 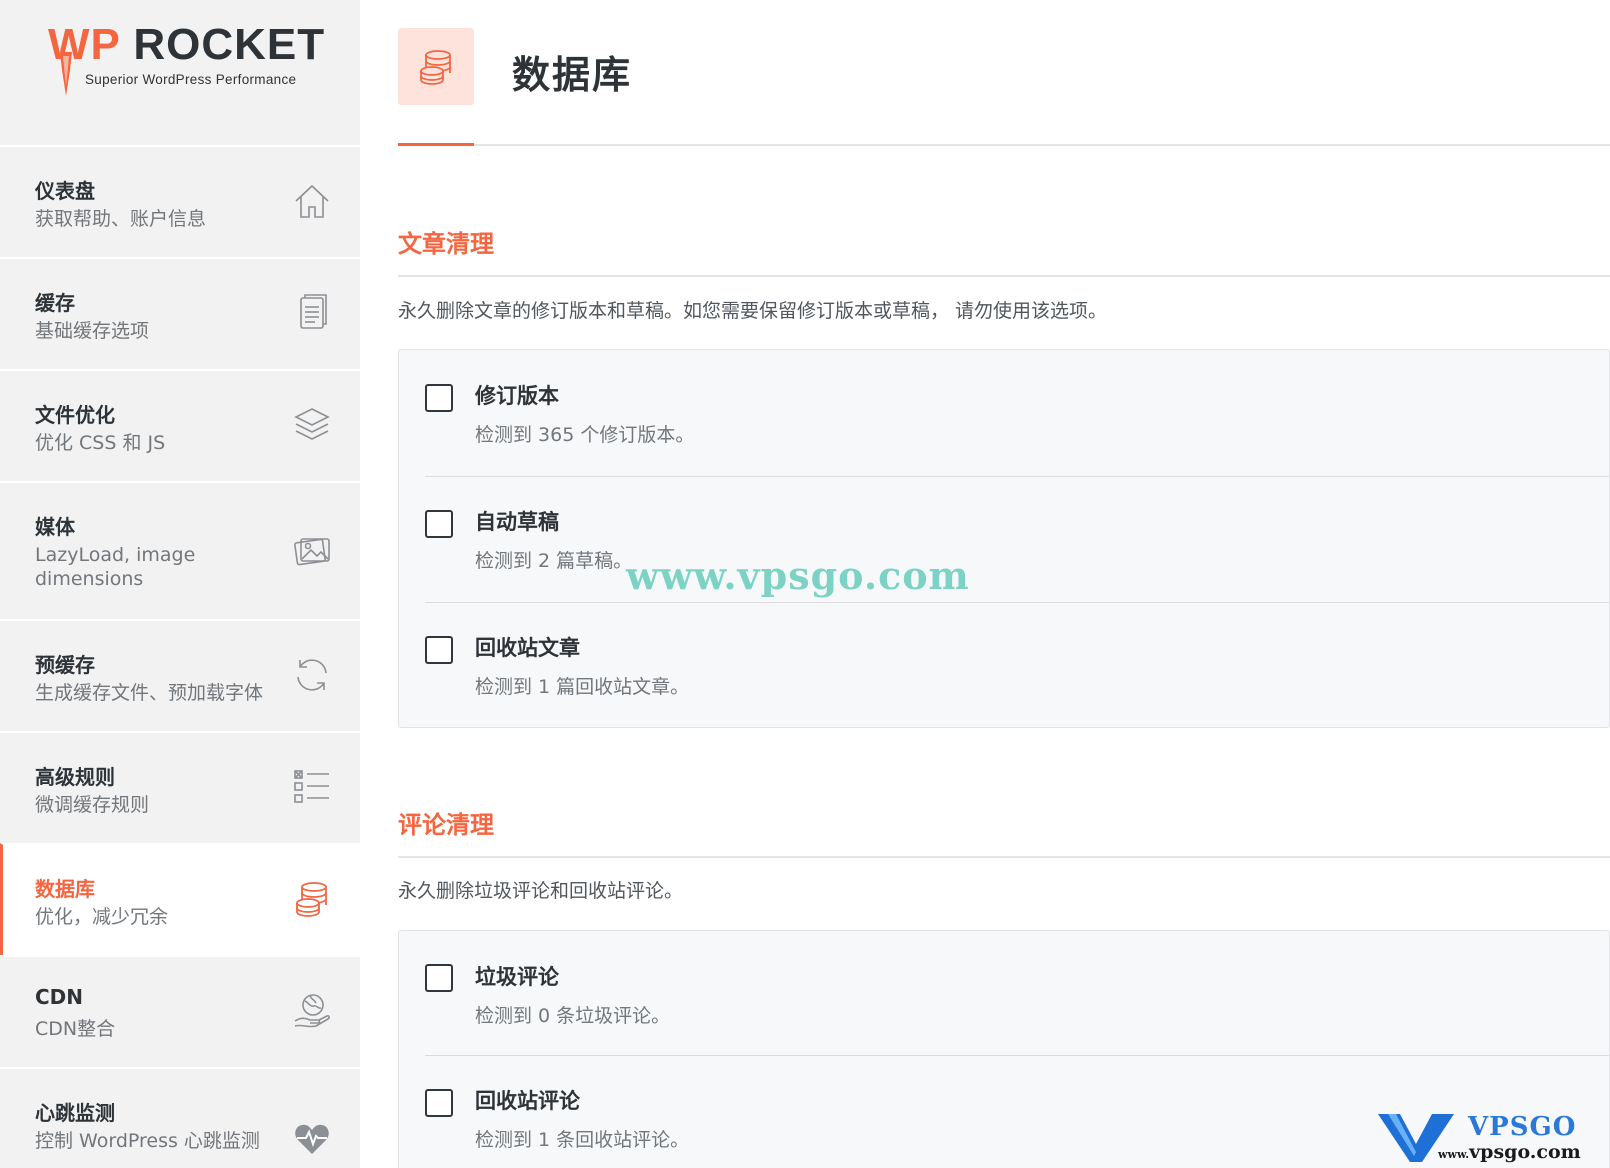 What do you see at coordinates (439, 1103) in the screenshot?
I see `trashed-comments-checkbox` at bounding box center [439, 1103].